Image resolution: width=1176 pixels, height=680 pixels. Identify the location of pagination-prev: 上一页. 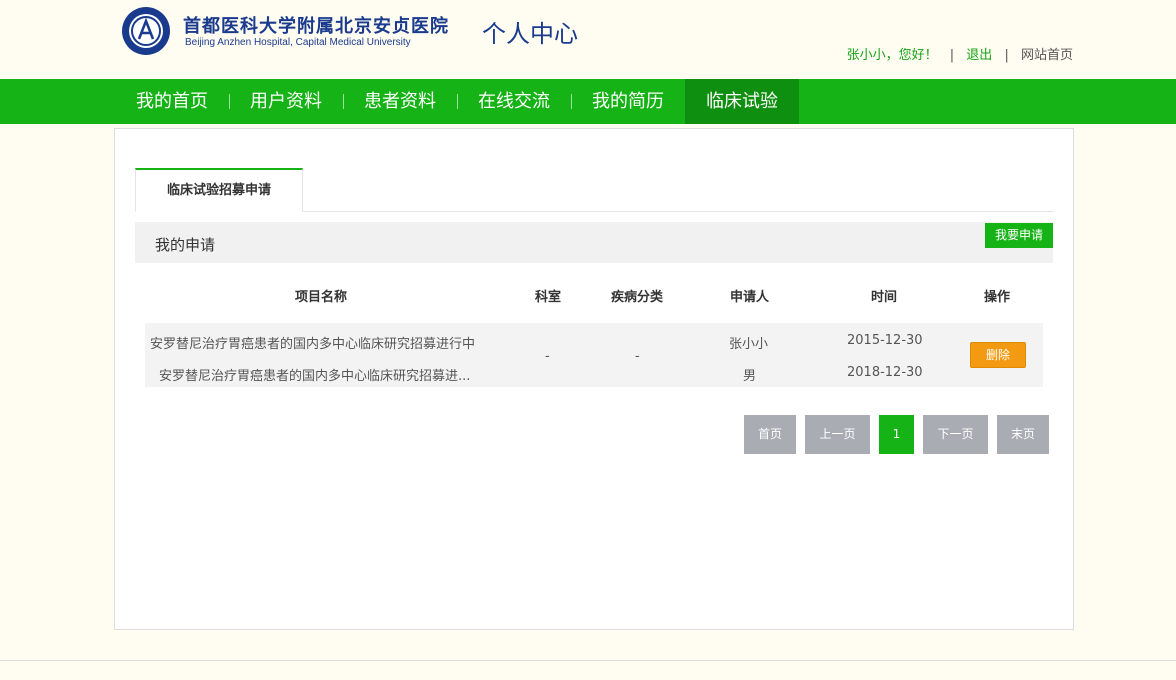
(837, 434).